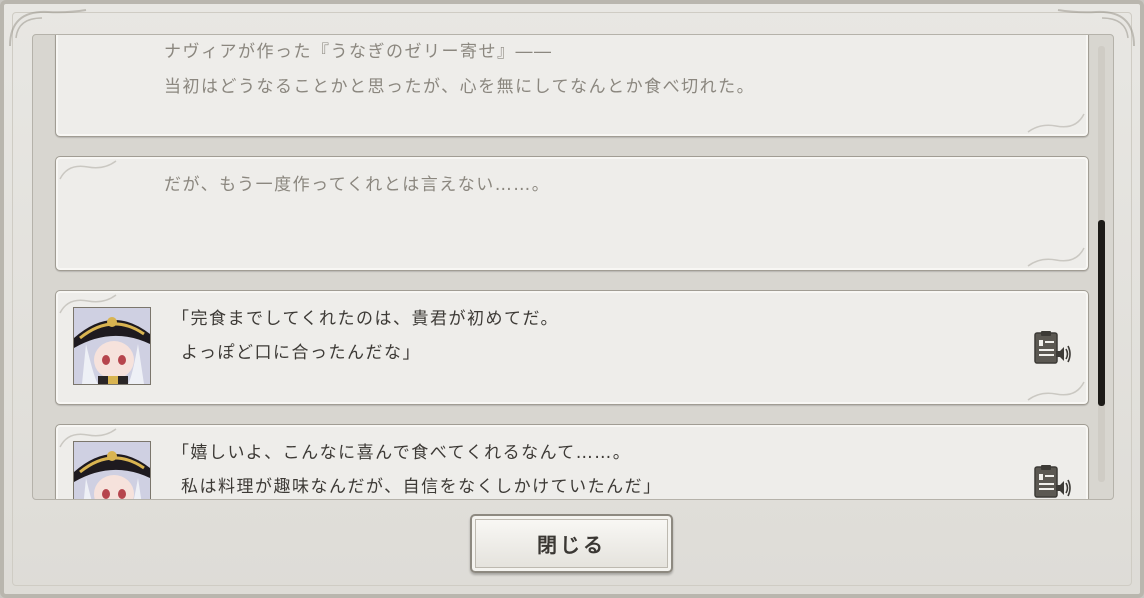  I want to click on narration-line: 当初はどうなることかと思ったが、心を無にしてなんとか食べ切れた。, so click(460, 87).